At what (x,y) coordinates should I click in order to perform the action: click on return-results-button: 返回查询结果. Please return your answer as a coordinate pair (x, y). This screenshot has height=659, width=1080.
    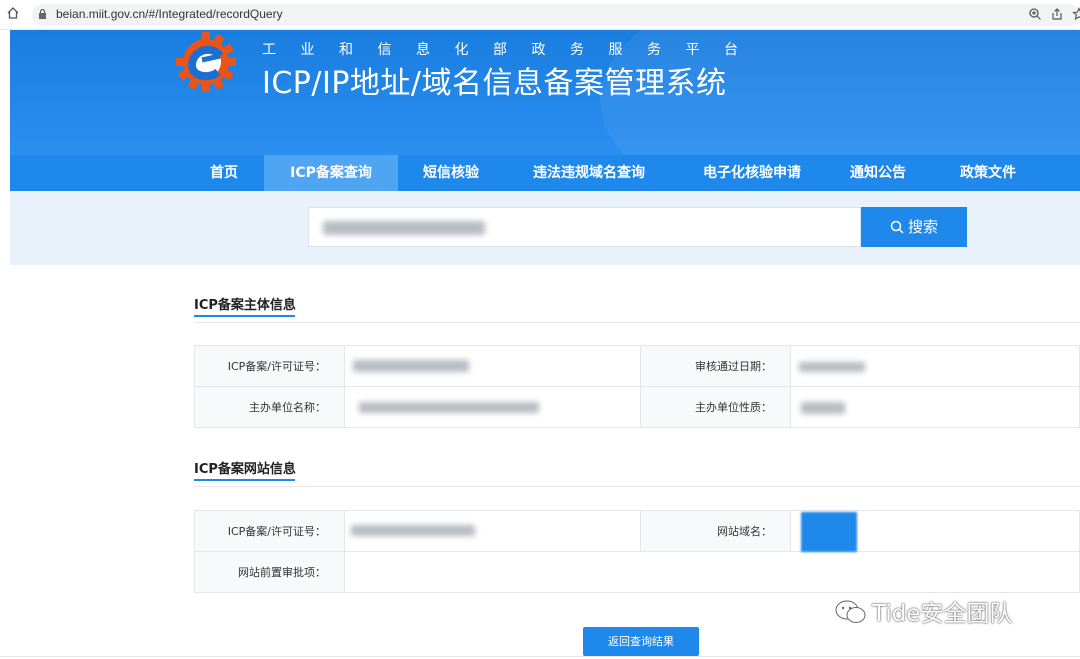
    Looking at the image, I should click on (641, 641).